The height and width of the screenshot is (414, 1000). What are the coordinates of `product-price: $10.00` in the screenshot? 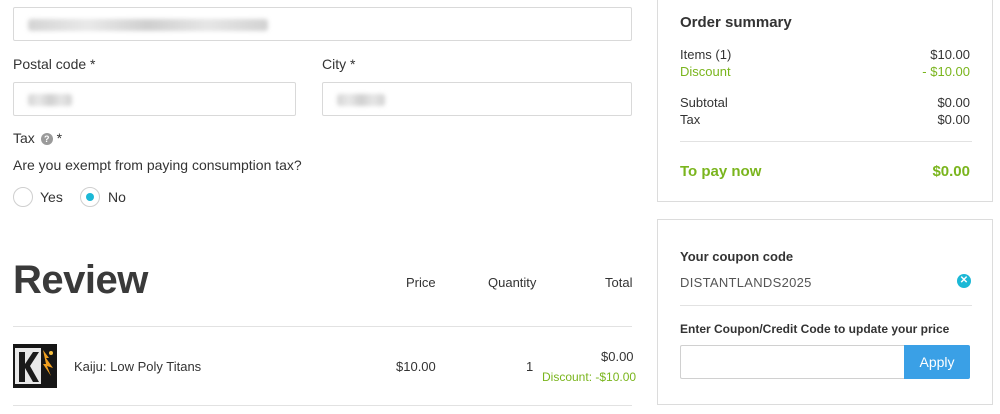 It's located at (416, 366).